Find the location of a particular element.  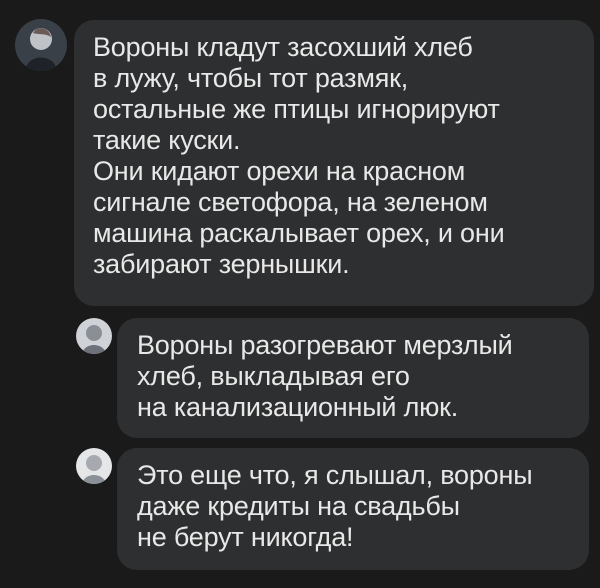

message-line: Вороны кладут засохший хлеб is located at coordinates (283, 47).